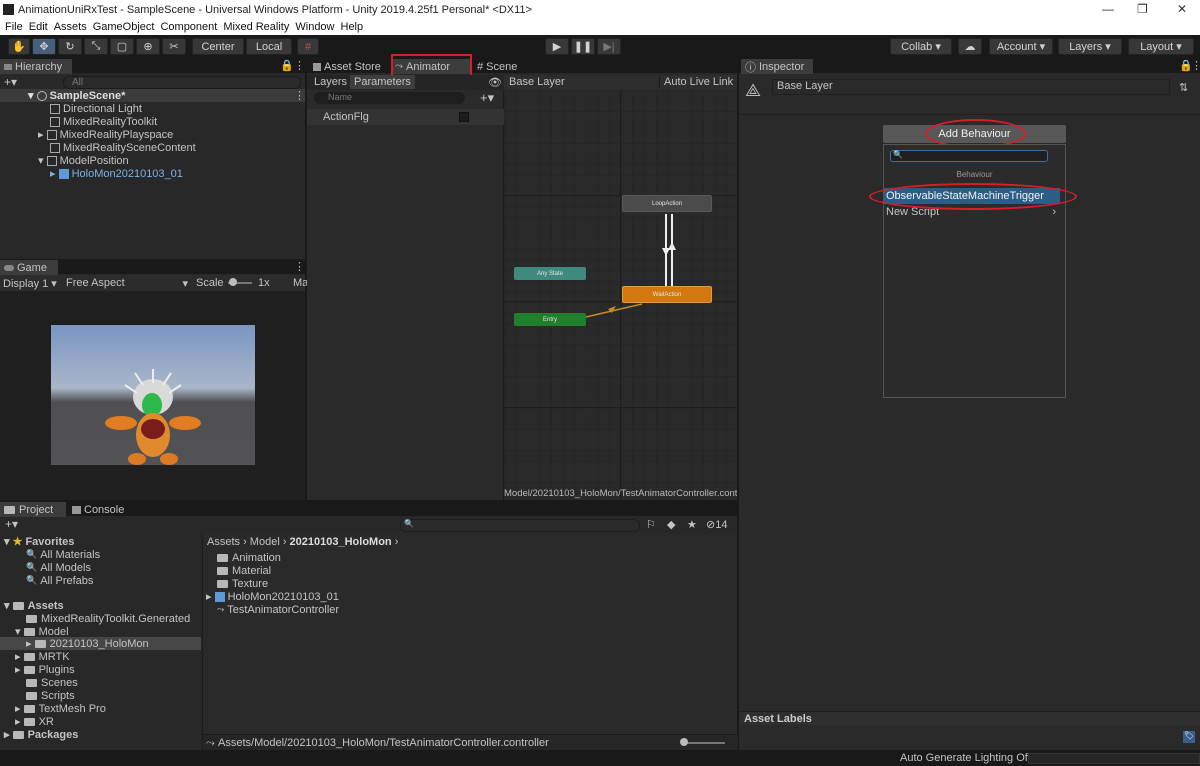  I want to click on state-entry: Entry, so click(550, 319).